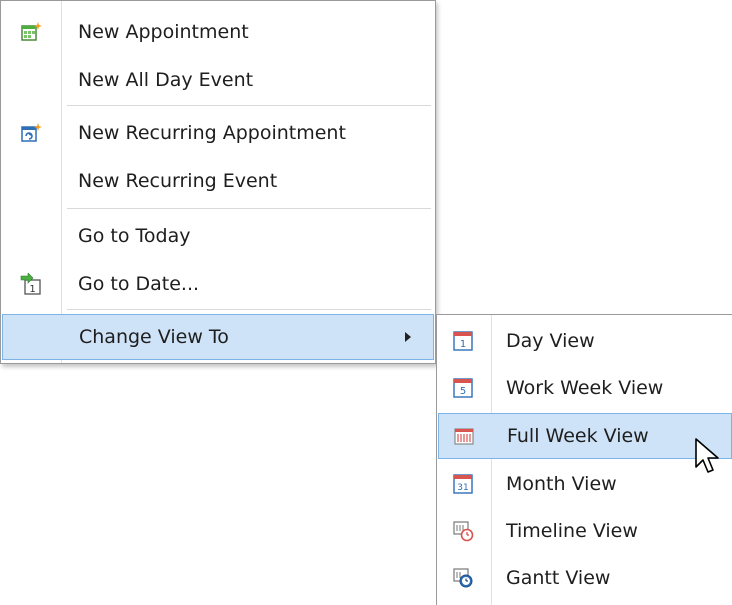 The image size is (732, 605). I want to click on menu-item-new-all-day-event: New All Day Event, so click(218, 80).